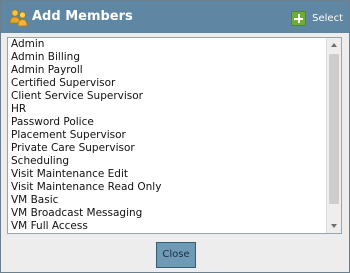 The image size is (350, 273). Describe the element at coordinates (167, 226) in the screenshot. I see `list-item: VM Full Access` at that location.